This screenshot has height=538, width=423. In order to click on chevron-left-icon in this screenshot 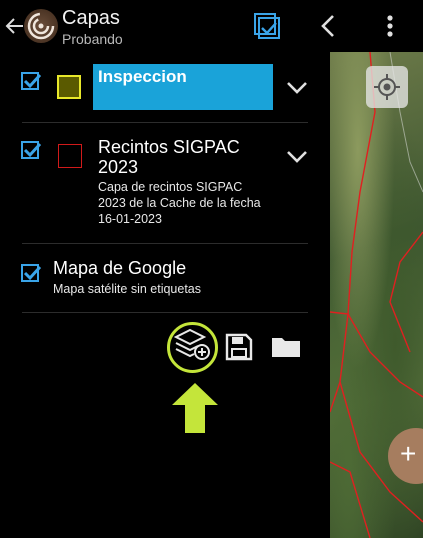, I will do `click(329, 26)`.